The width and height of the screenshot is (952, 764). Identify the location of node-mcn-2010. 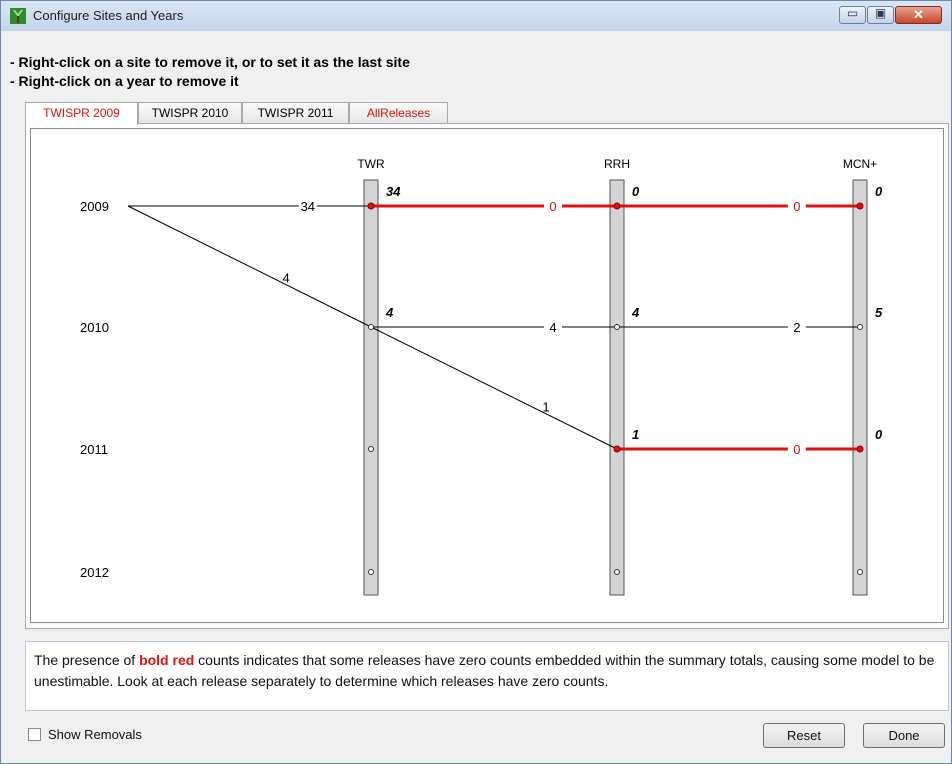
(860, 327).